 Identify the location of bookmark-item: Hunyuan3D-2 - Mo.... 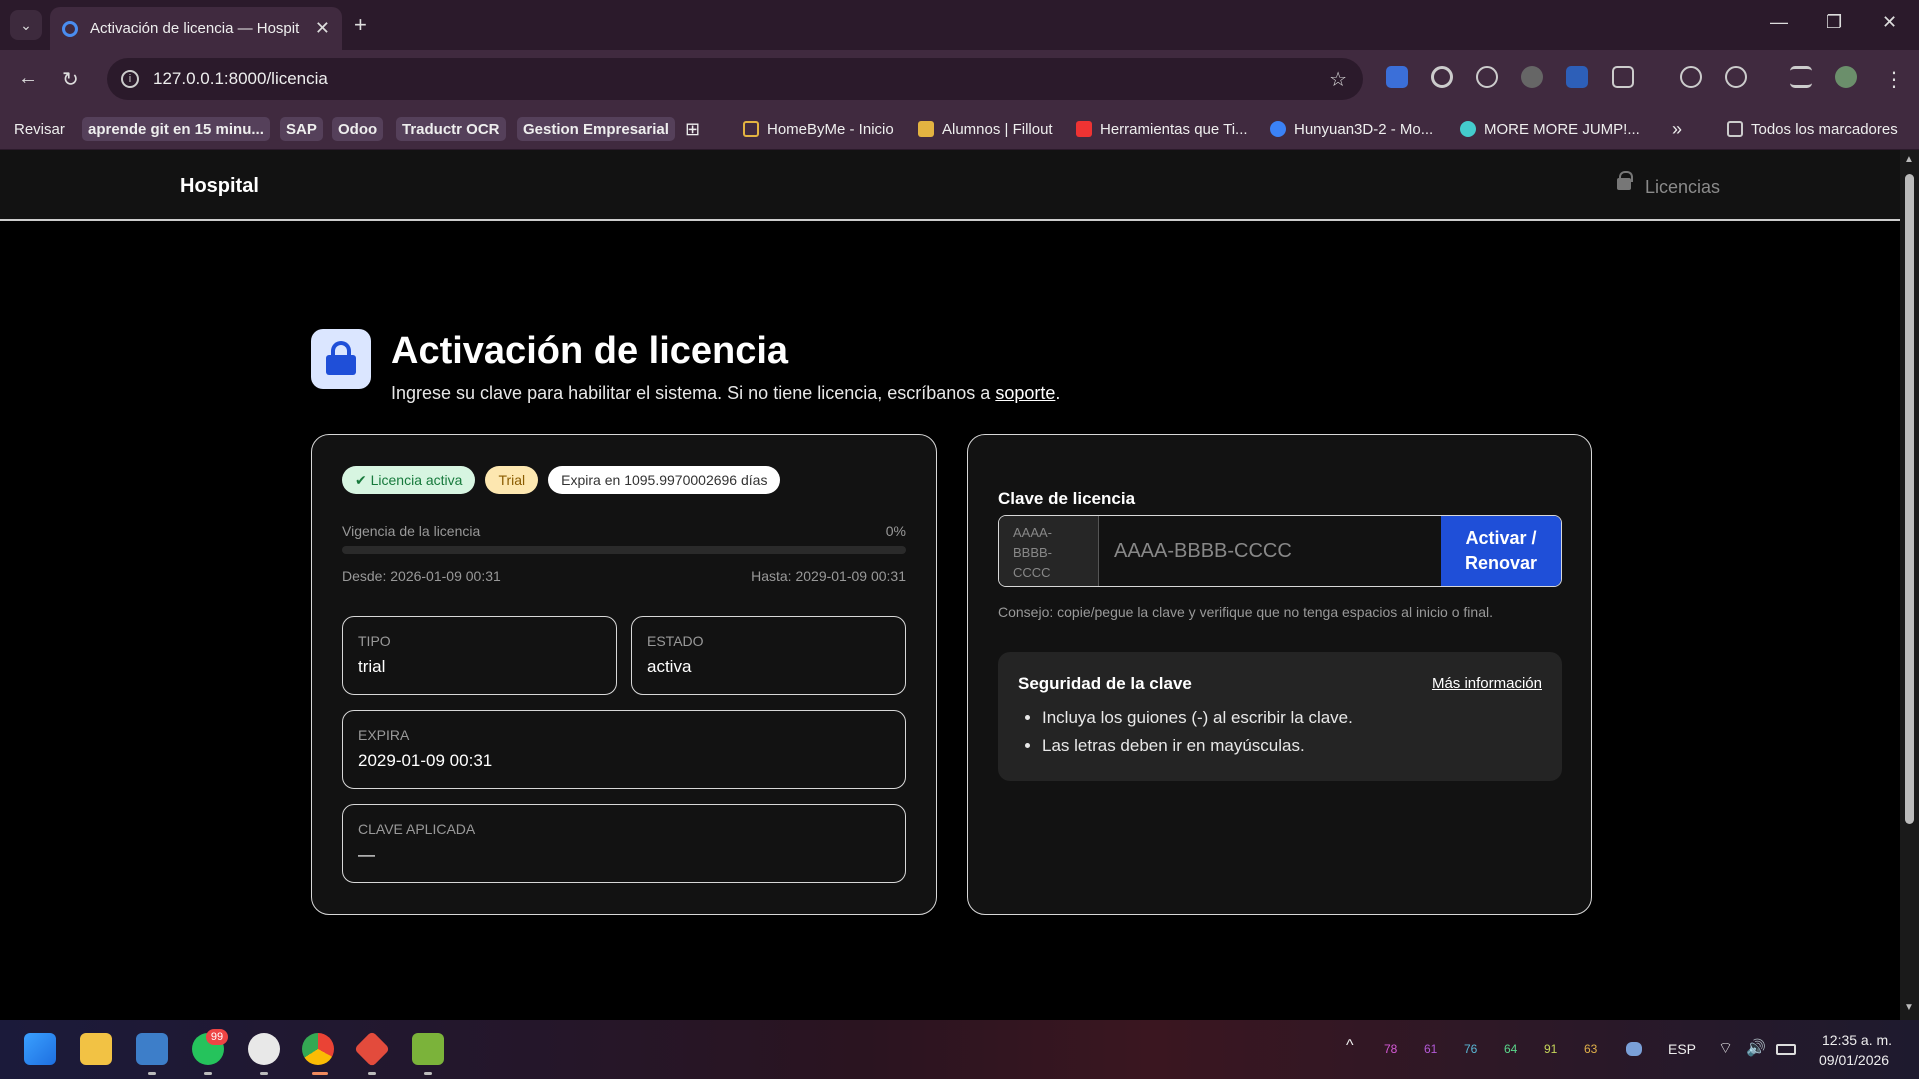
(1351, 129).